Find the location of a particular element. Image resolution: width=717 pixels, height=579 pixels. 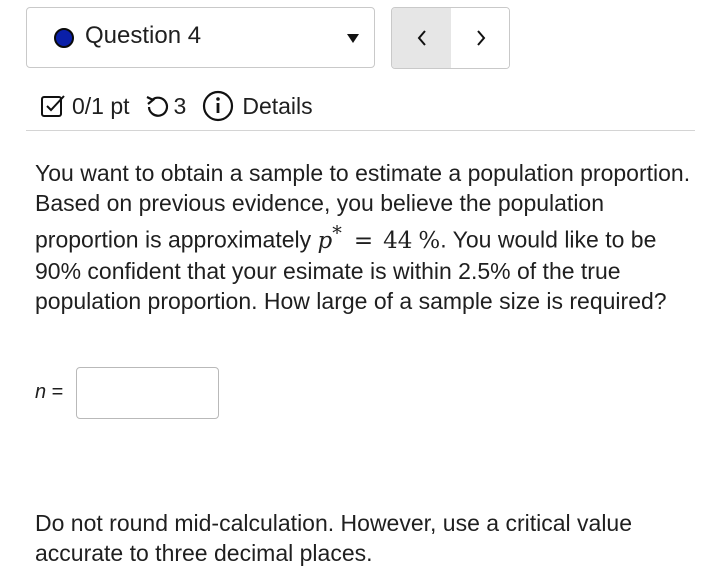

sample-size-input is located at coordinates (147, 393).